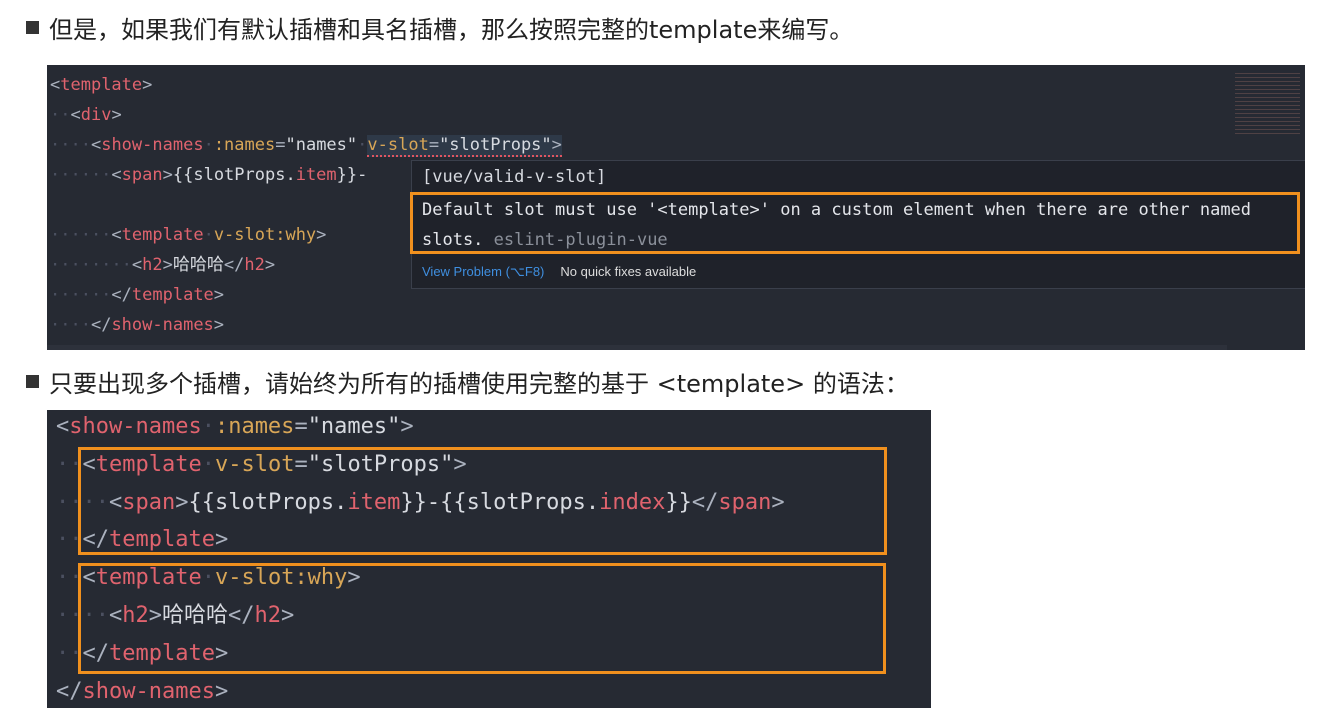 The height and width of the screenshot is (715, 1331). I want to click on code-token-attr: v-slot:why, so click(265, 235).